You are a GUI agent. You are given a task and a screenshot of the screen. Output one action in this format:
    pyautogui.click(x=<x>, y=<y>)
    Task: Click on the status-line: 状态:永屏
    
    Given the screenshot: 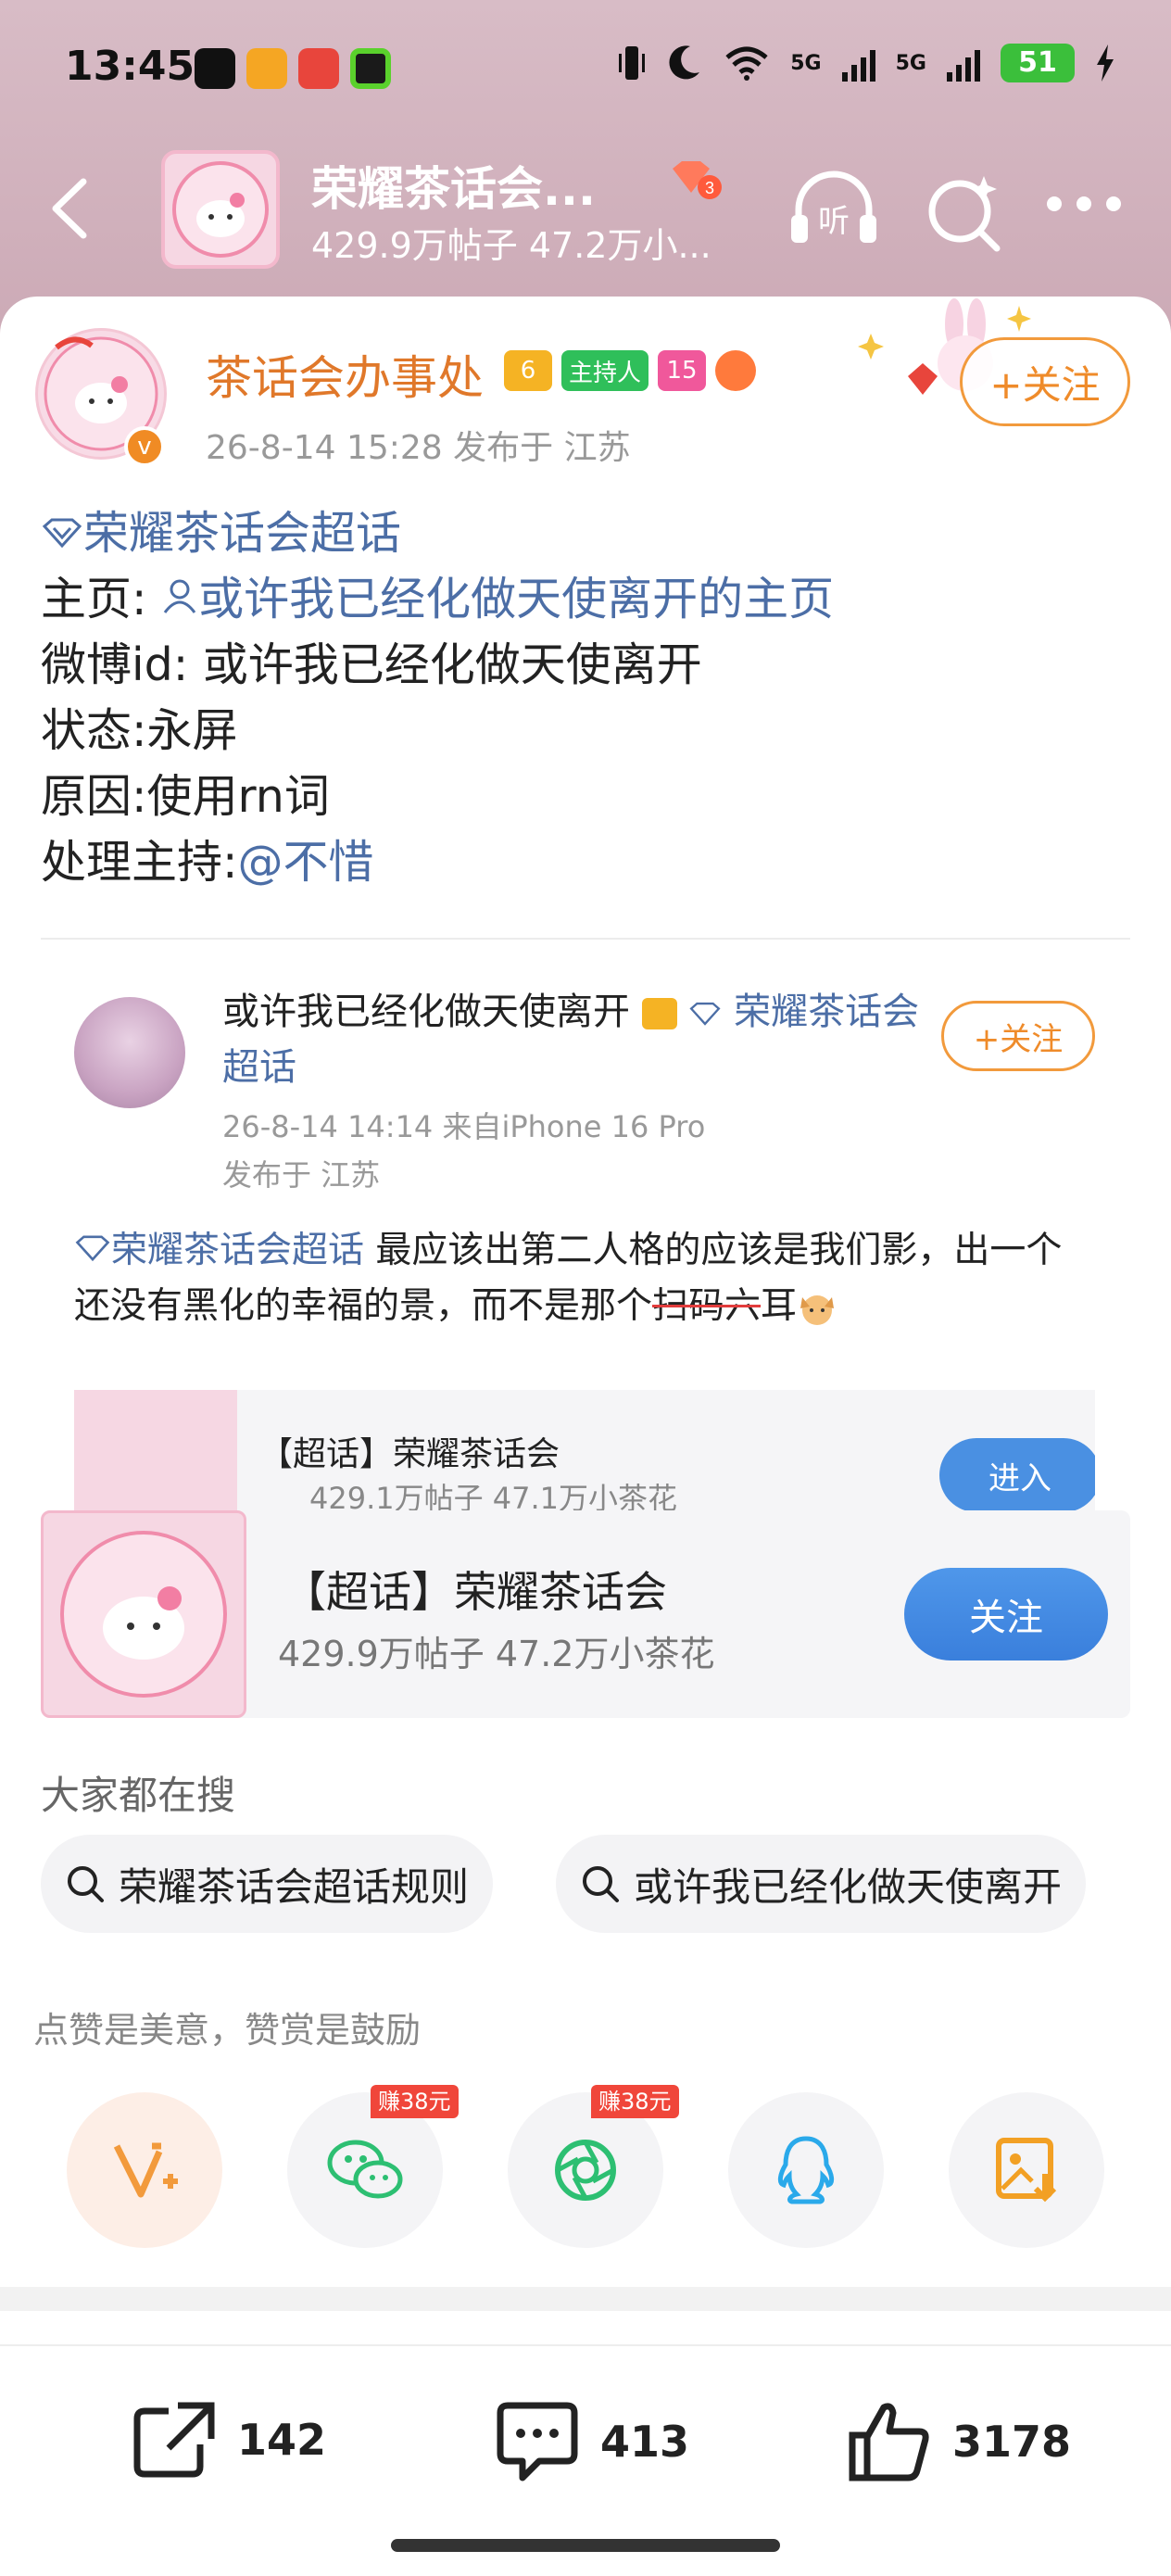 What is the action you would take?
    pyautogui.click(x=139, y=730)
    